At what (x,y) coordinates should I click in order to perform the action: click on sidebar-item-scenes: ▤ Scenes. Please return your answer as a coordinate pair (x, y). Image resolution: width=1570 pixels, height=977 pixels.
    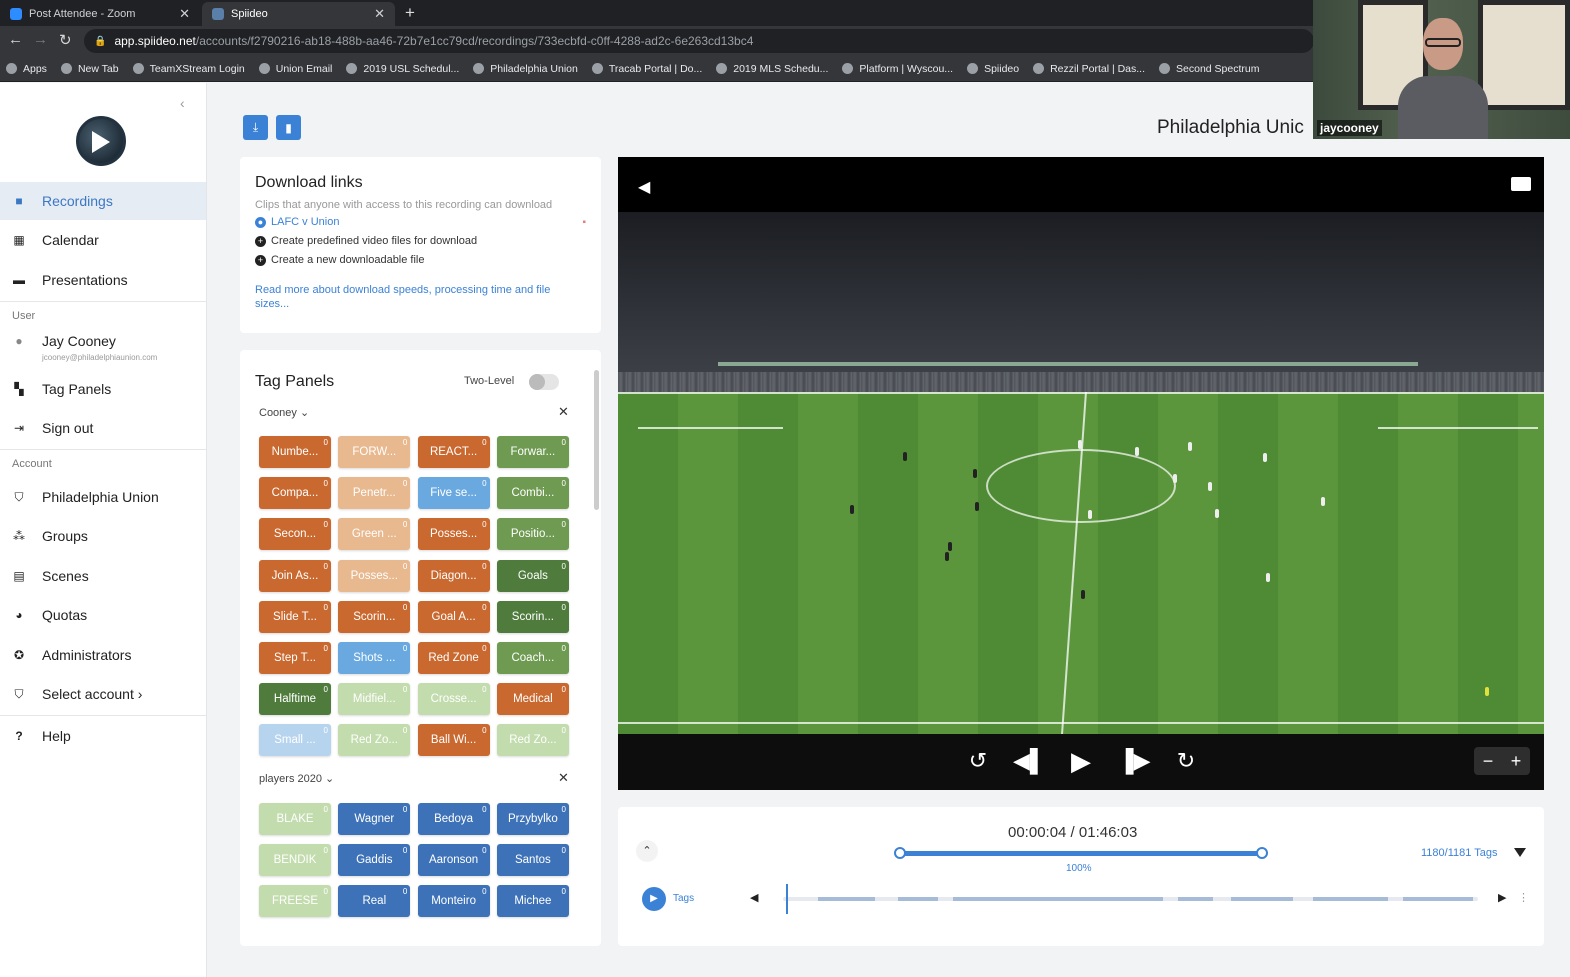
    Looking at the image, I should click on (103, 576).